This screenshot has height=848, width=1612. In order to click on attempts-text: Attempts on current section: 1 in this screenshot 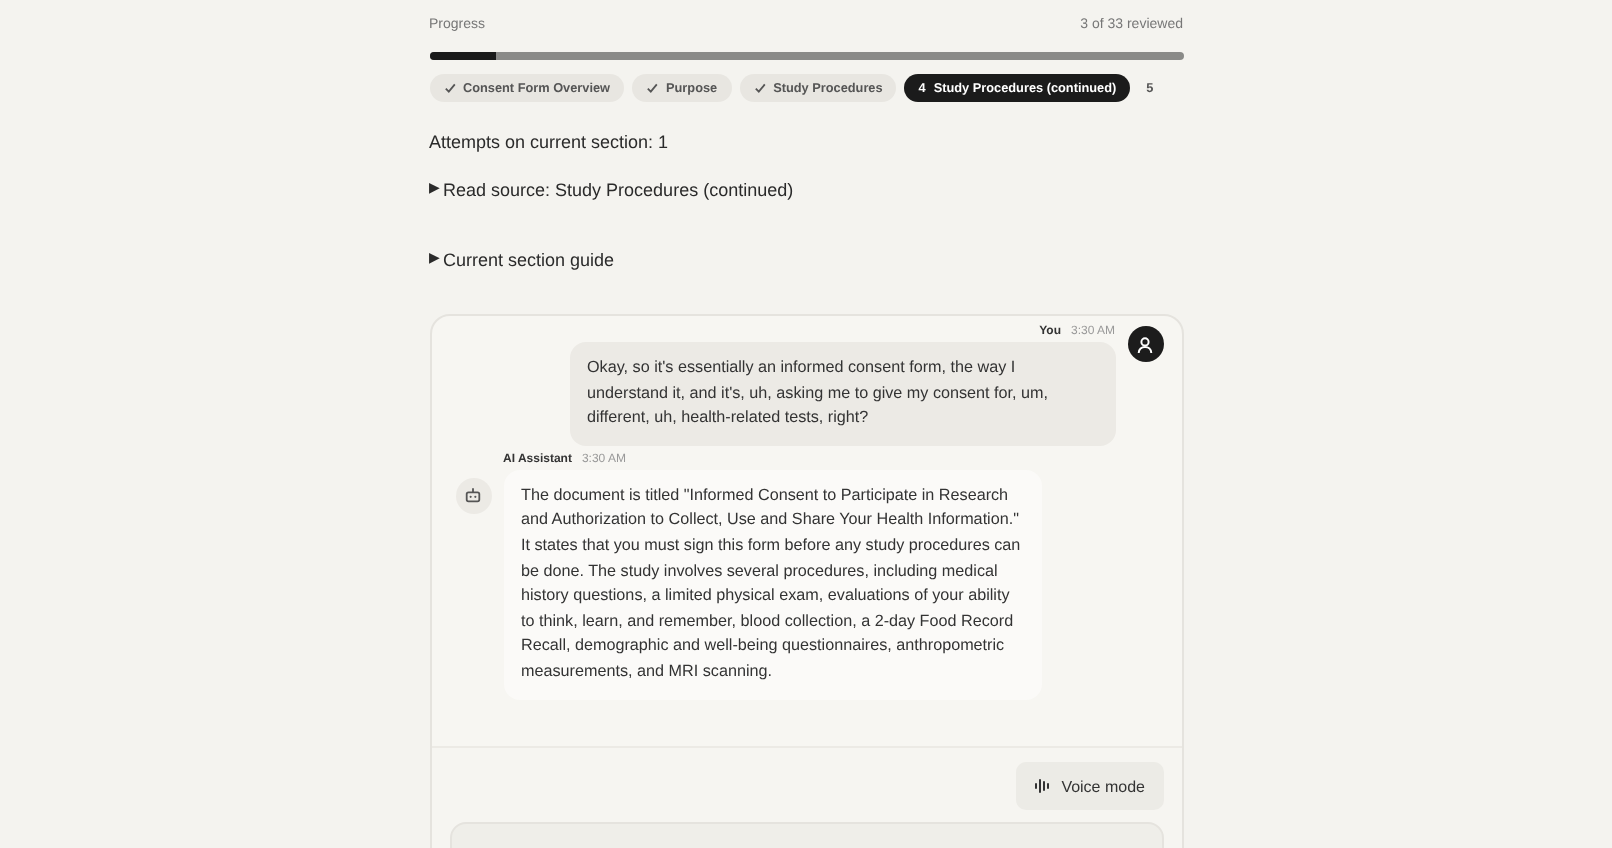, I will do `click(550, 142)`.